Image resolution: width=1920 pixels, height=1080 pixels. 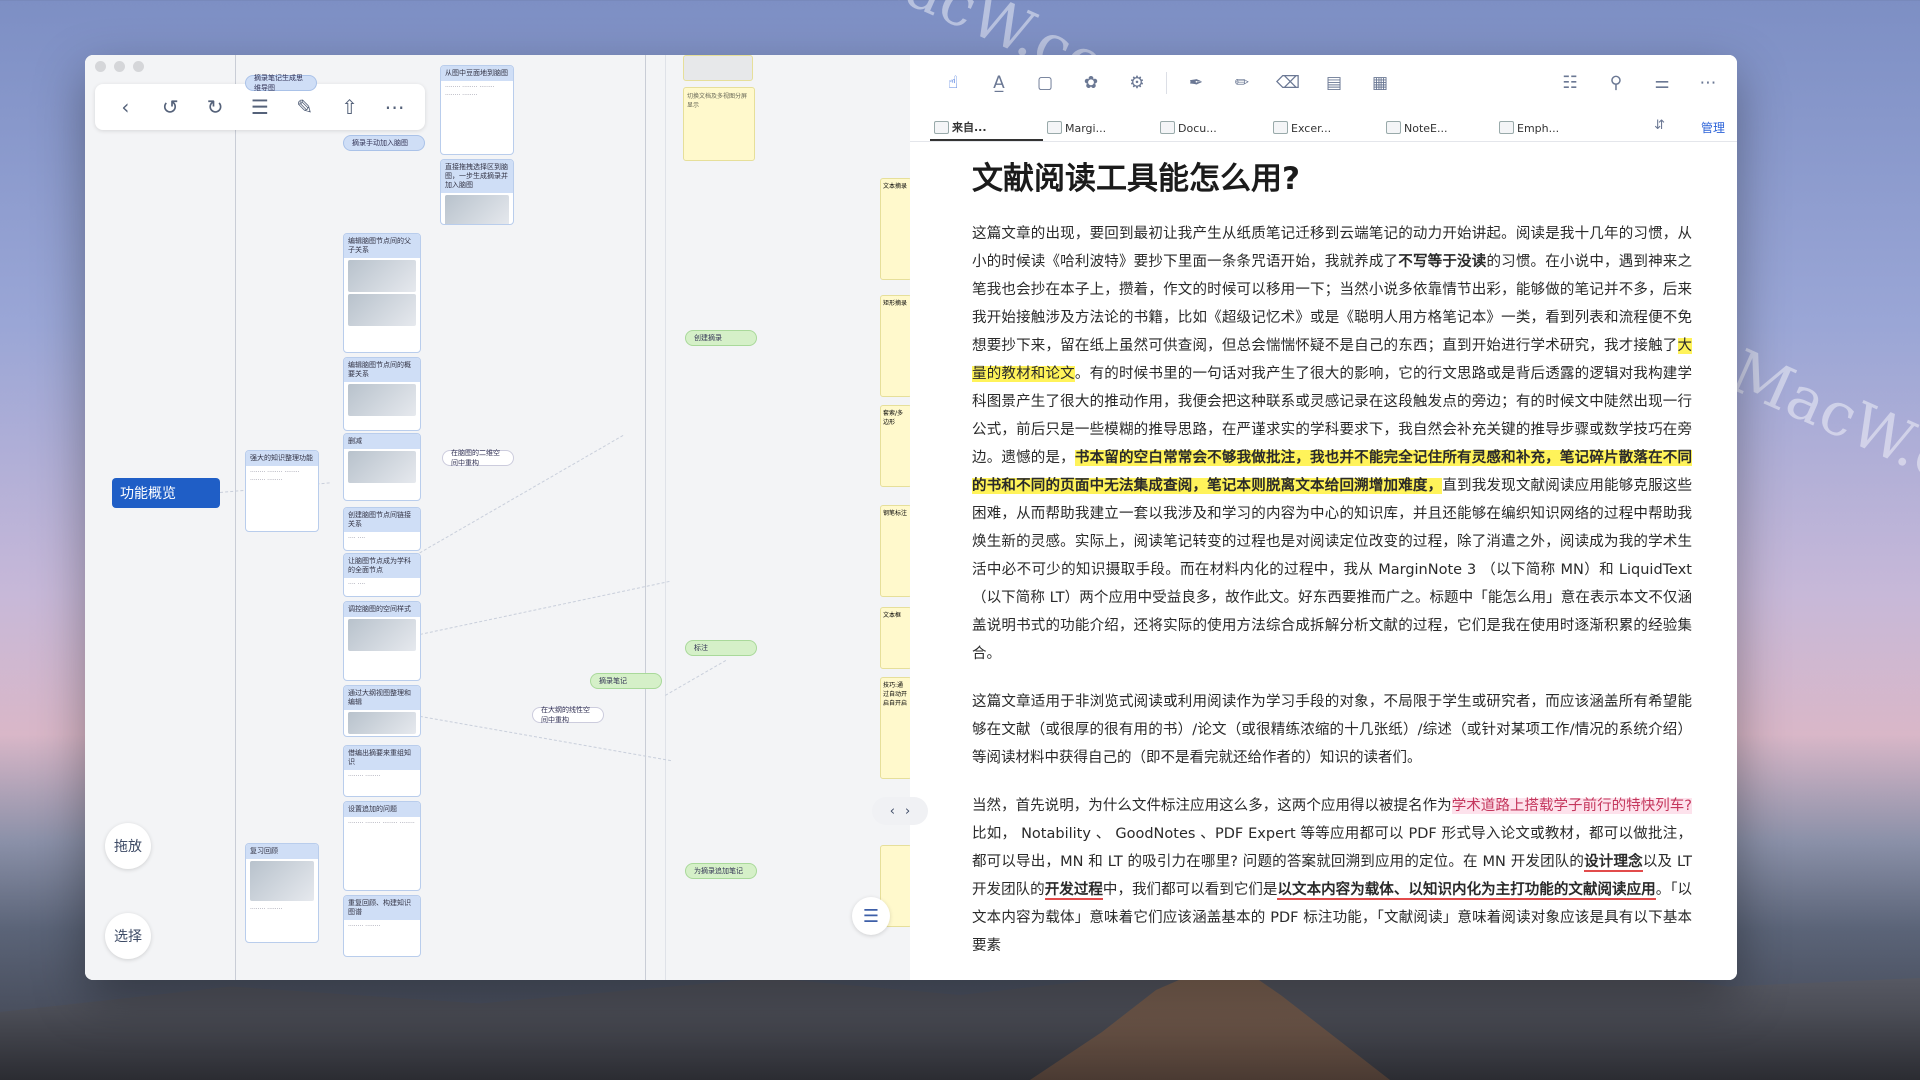 I want to click on mindmap-node: 直接拖拽选择区到脑图，一步生成摘录并加入脑图, so click(x=477, y=192).